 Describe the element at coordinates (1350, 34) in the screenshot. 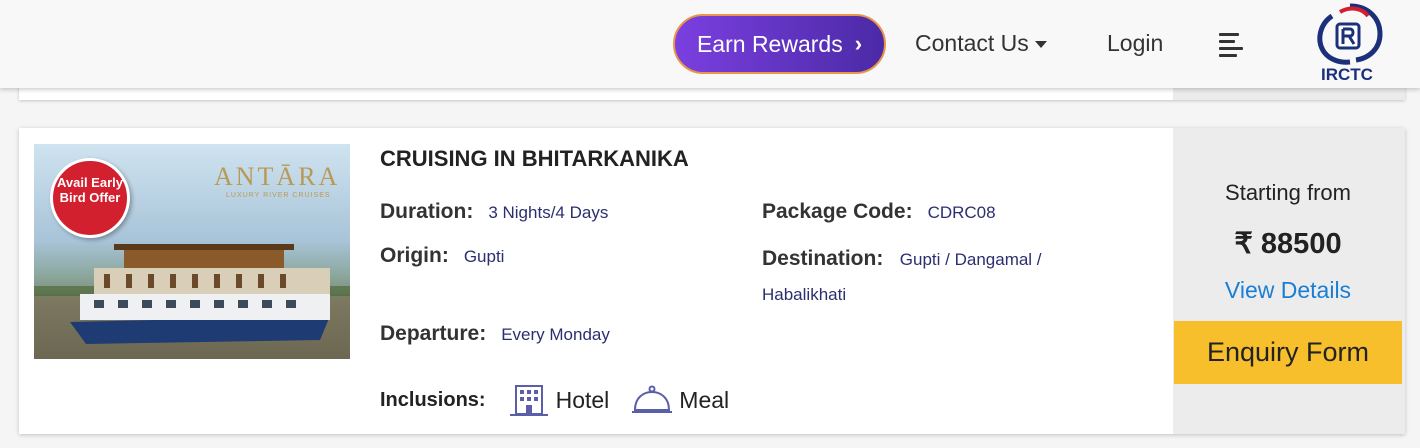

I see `irctc-emblem-icon` at that location.